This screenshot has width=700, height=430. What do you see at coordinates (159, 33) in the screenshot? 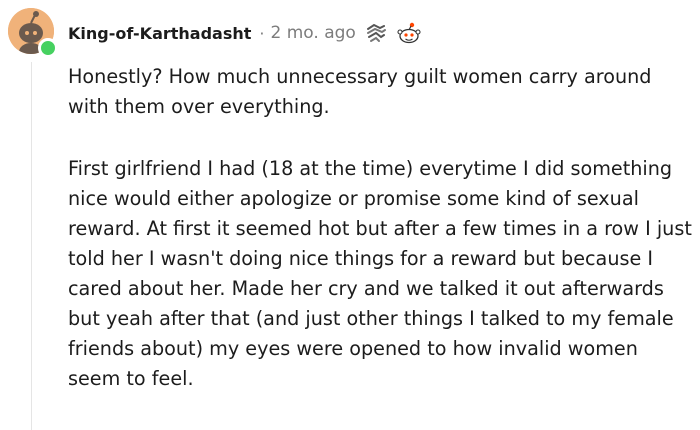
I see `username-link: King-of-Karthadasht` at bounding box center [159, 33].